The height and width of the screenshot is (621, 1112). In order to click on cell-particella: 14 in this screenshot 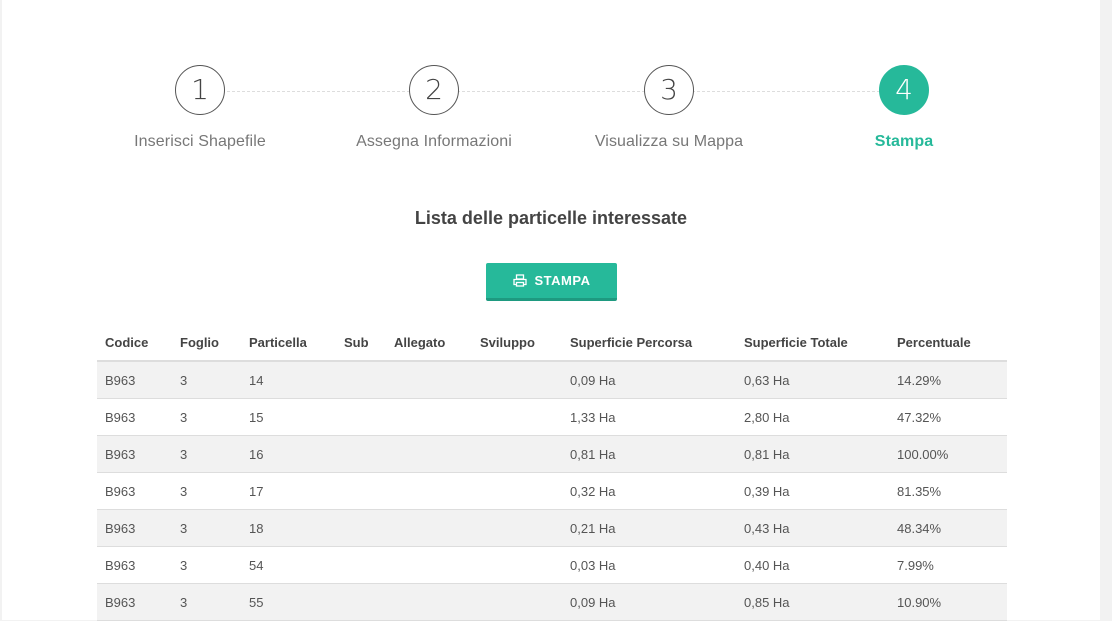, I will do `click(288, 380)`.